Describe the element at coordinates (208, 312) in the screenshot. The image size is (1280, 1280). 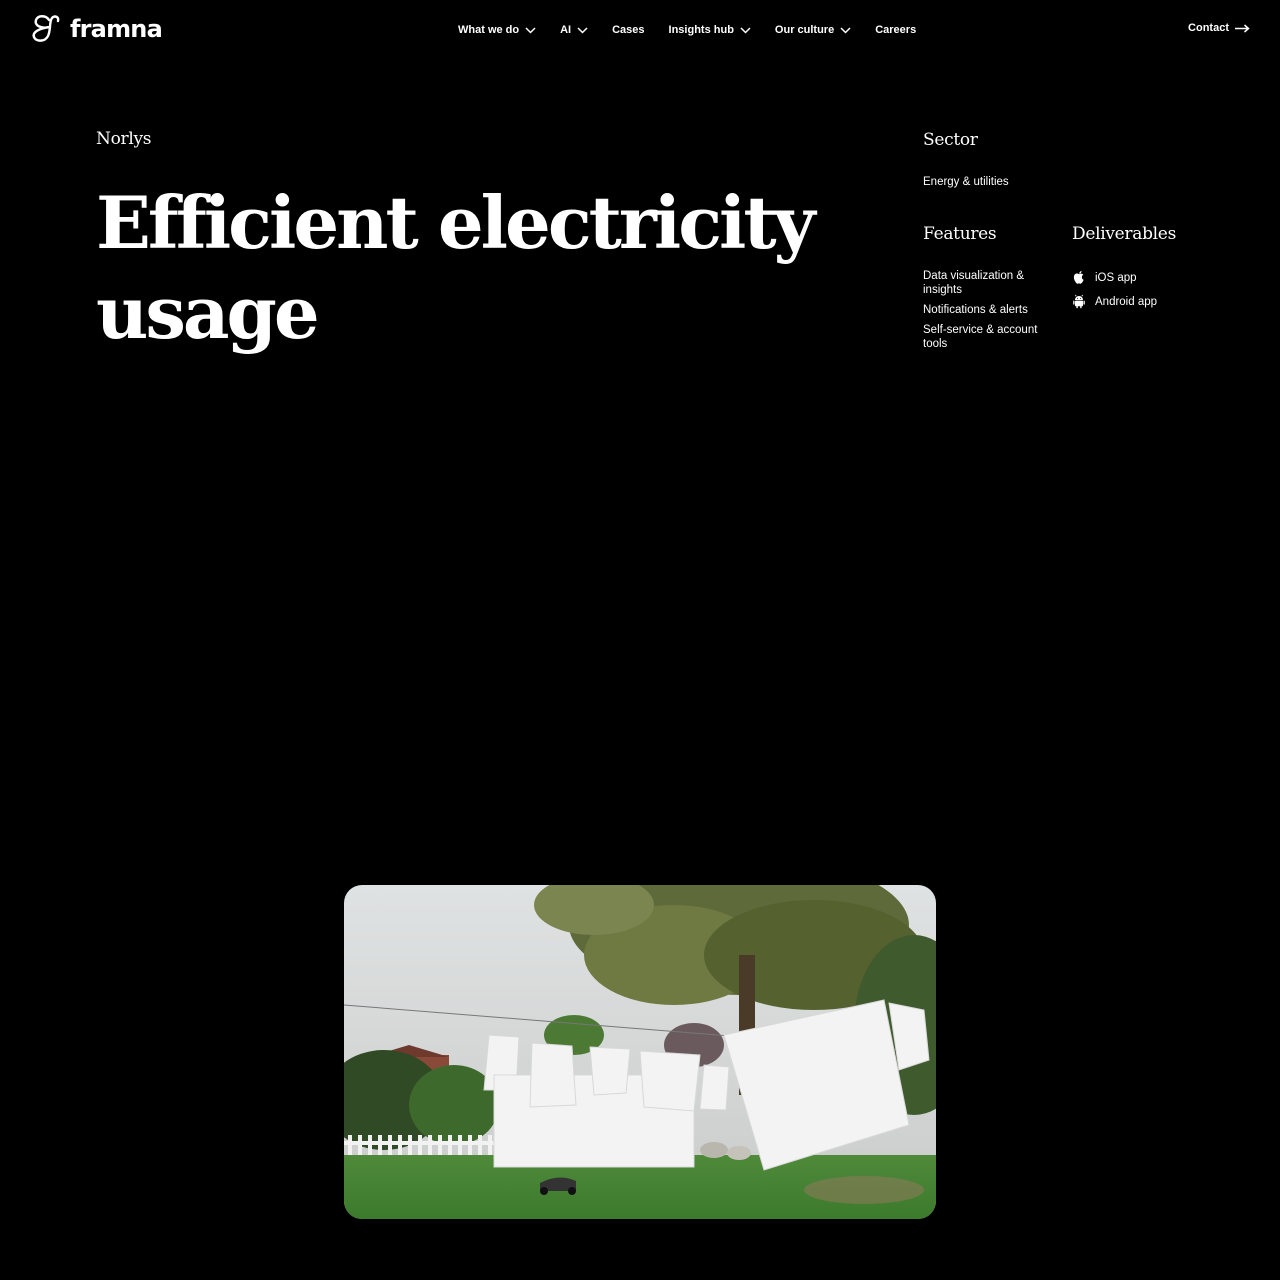
I see `title-line-2: usage` at that location.